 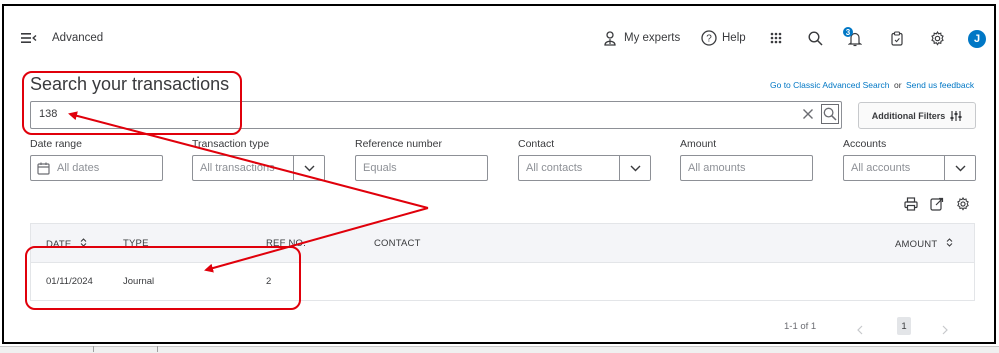 I want to click on accounts-select: All accounts, so click(x=909, y=168).